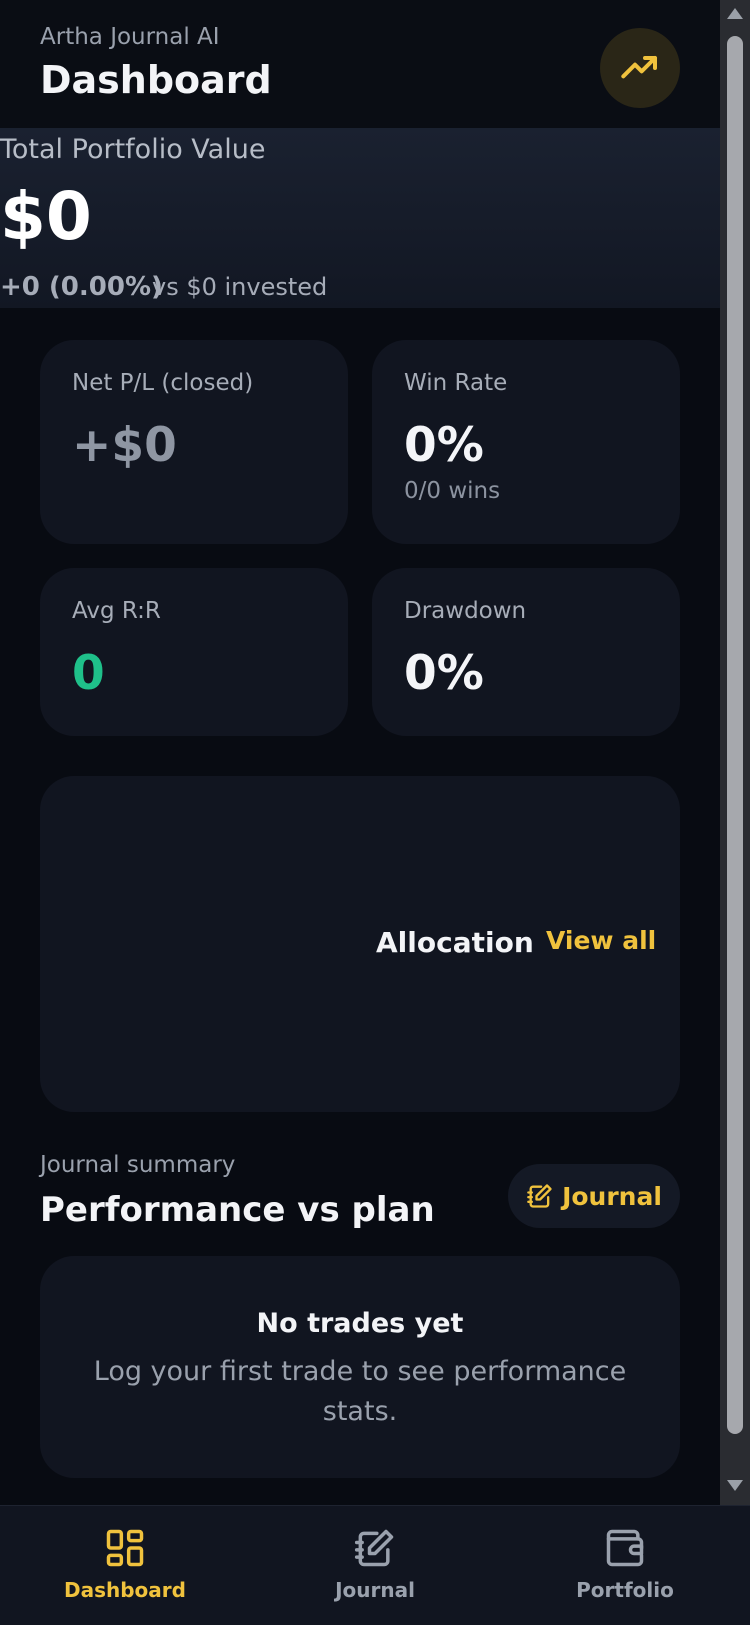 The height and width of the screenshot is (1625, 750). Describe the element at coordinates (46, 216) in the screenshot. I see `portfolio-value: $0` at that location.